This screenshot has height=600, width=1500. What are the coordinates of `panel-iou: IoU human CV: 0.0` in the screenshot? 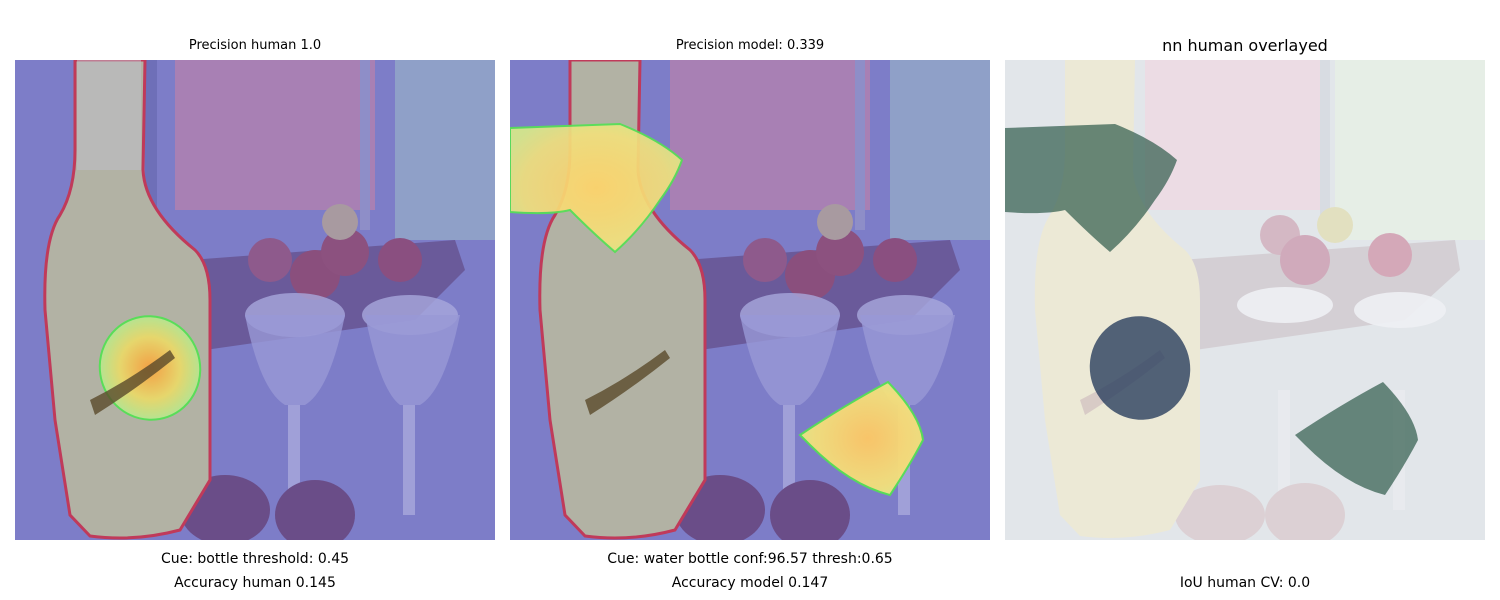 It's located at (1245, 583).